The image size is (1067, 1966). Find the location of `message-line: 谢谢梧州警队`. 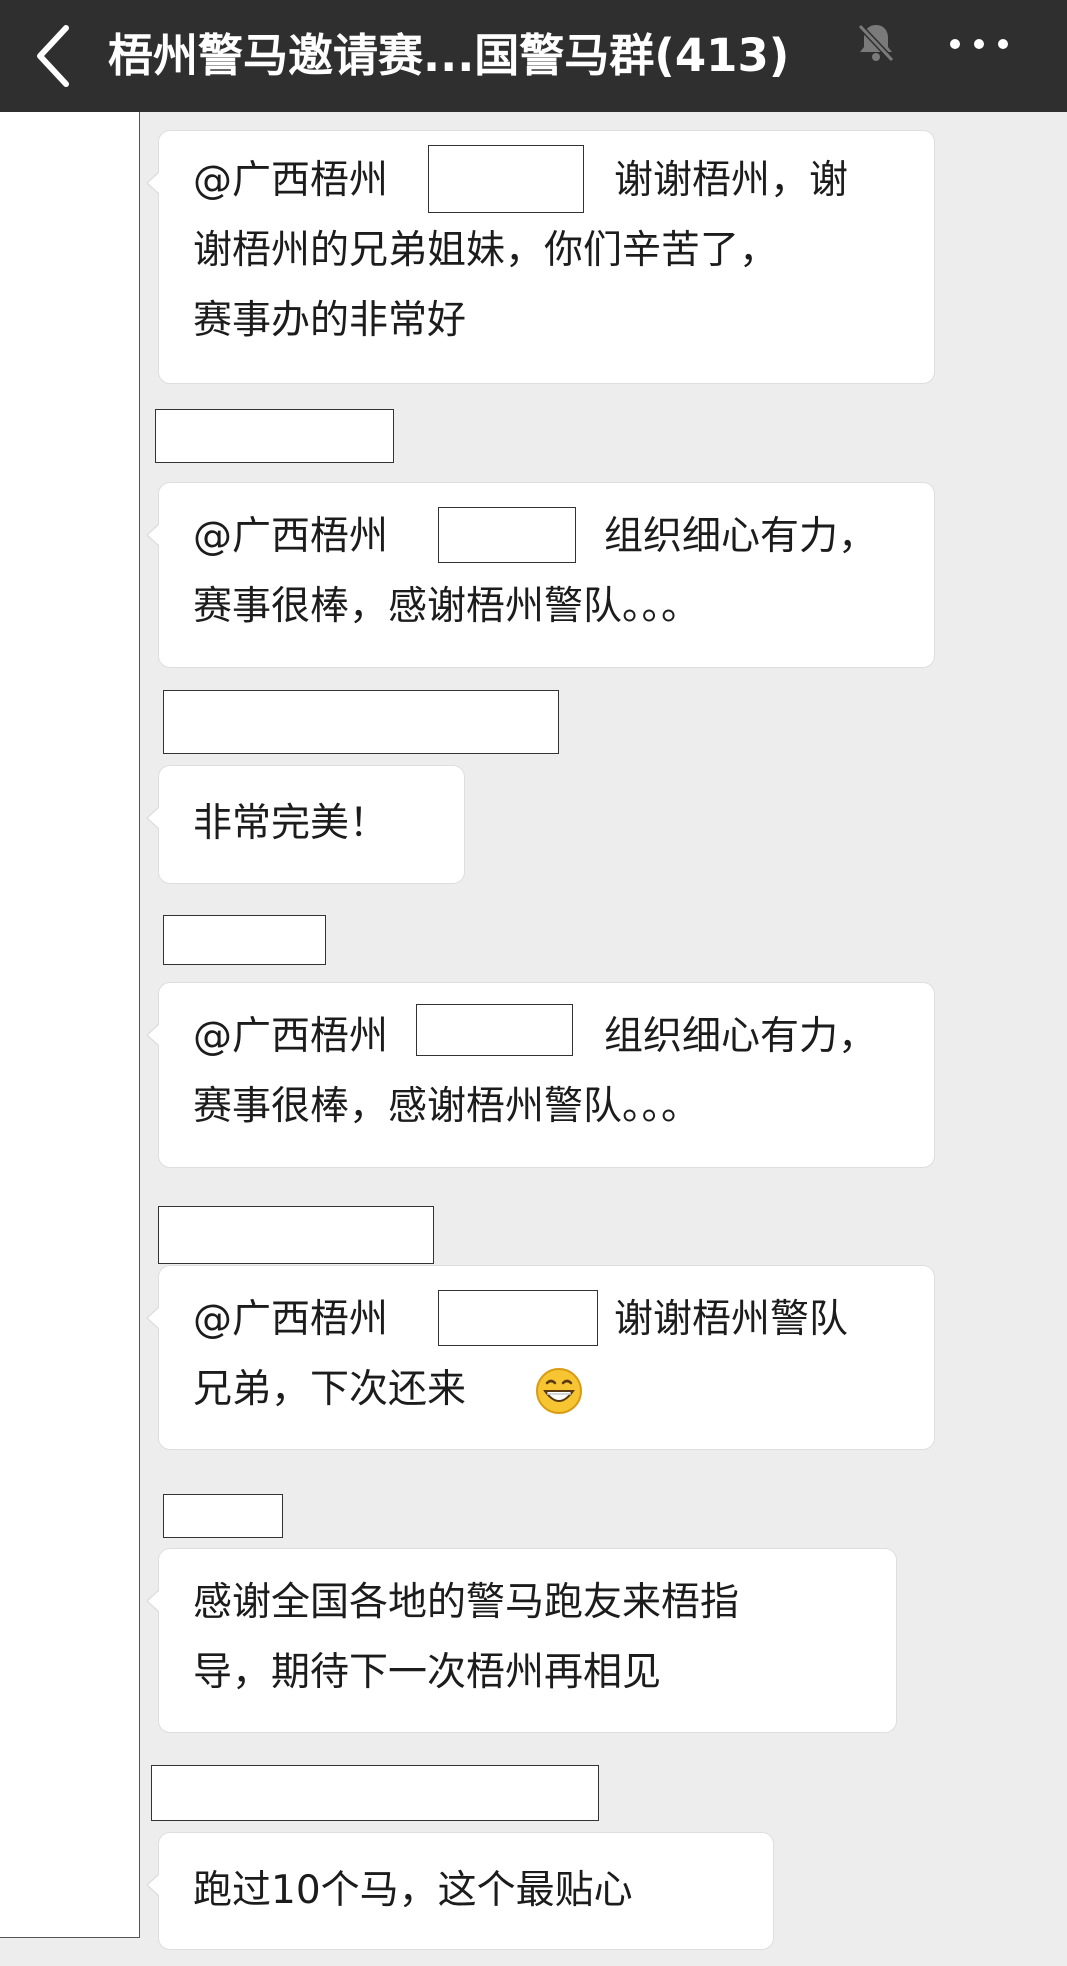

message-line: 谢谢梧州警队 is located at coordinates (731, 1320).